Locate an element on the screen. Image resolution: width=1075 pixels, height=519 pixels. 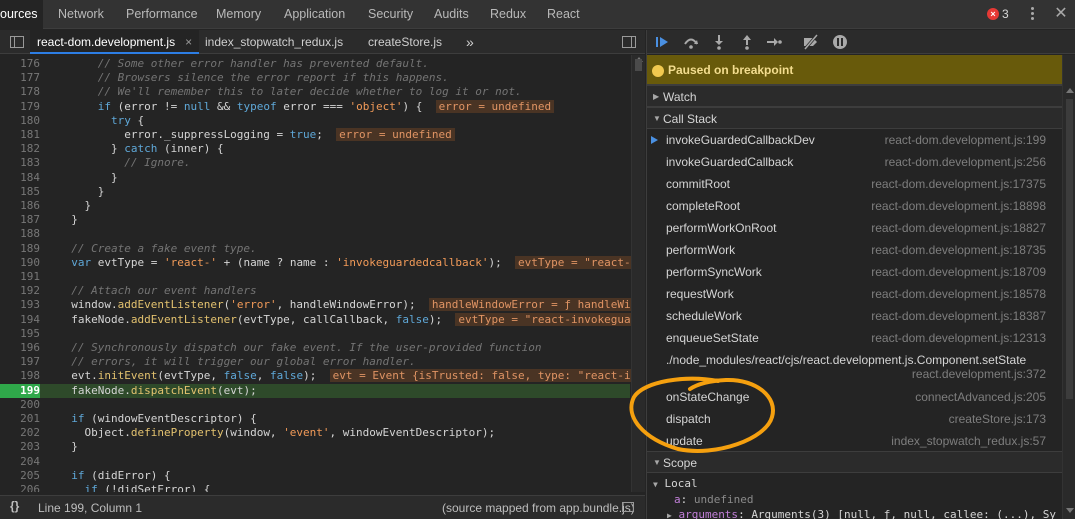
tab-application: Application is located at coordinates (314, 14).